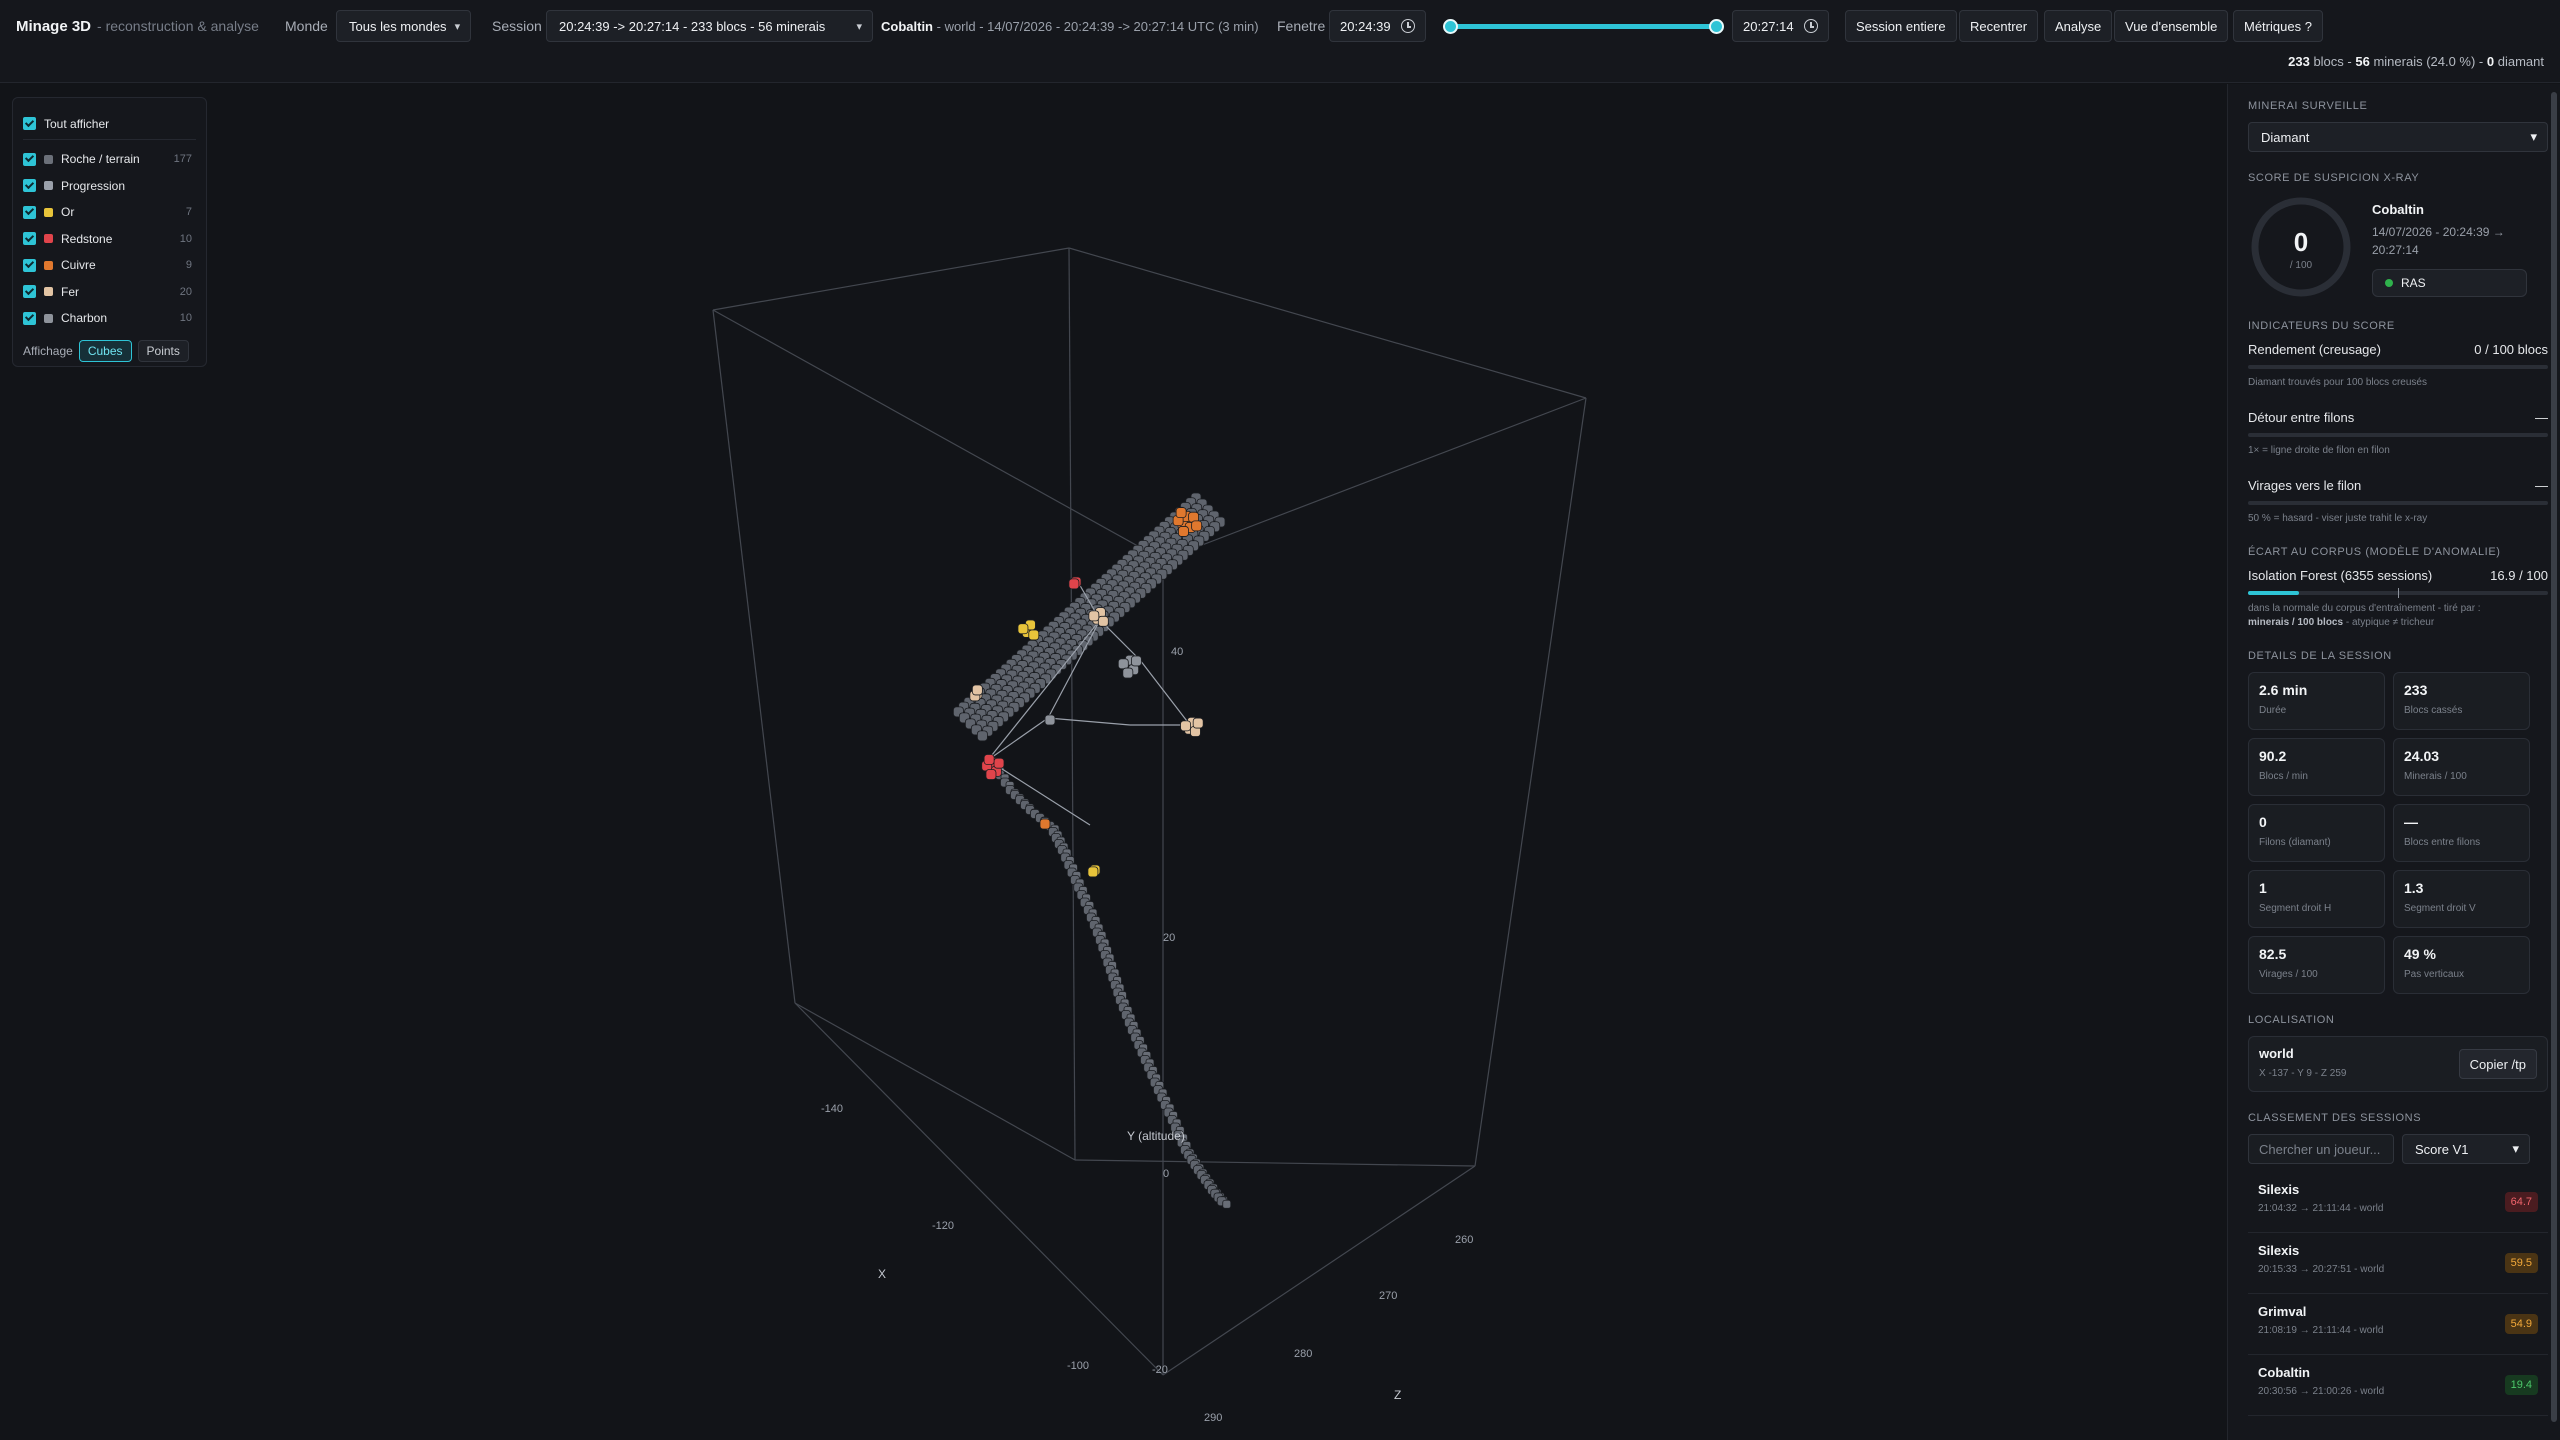  I want to click on window-range-slider, so click(1583, 26).